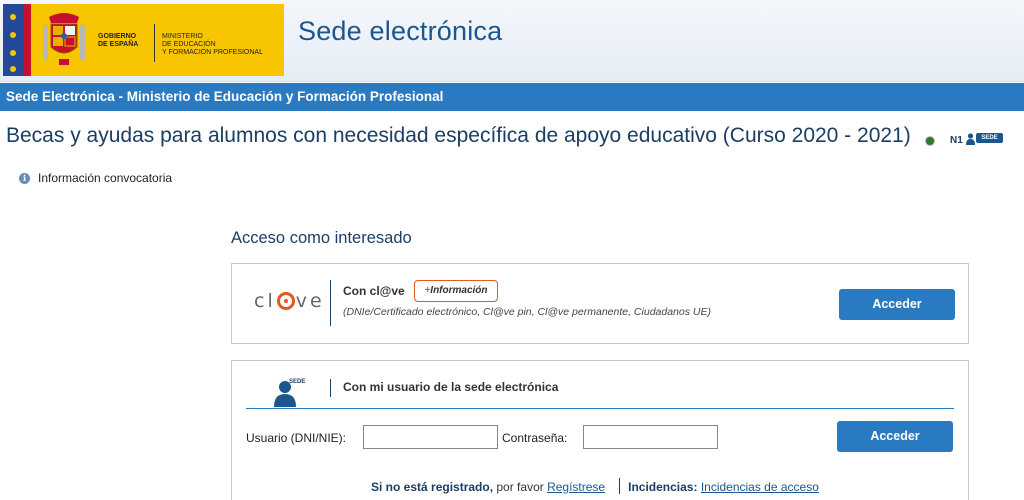 This screenshot has height=500, width=1024. I want to click on clave-logo: cl ve, so click(289, 301).